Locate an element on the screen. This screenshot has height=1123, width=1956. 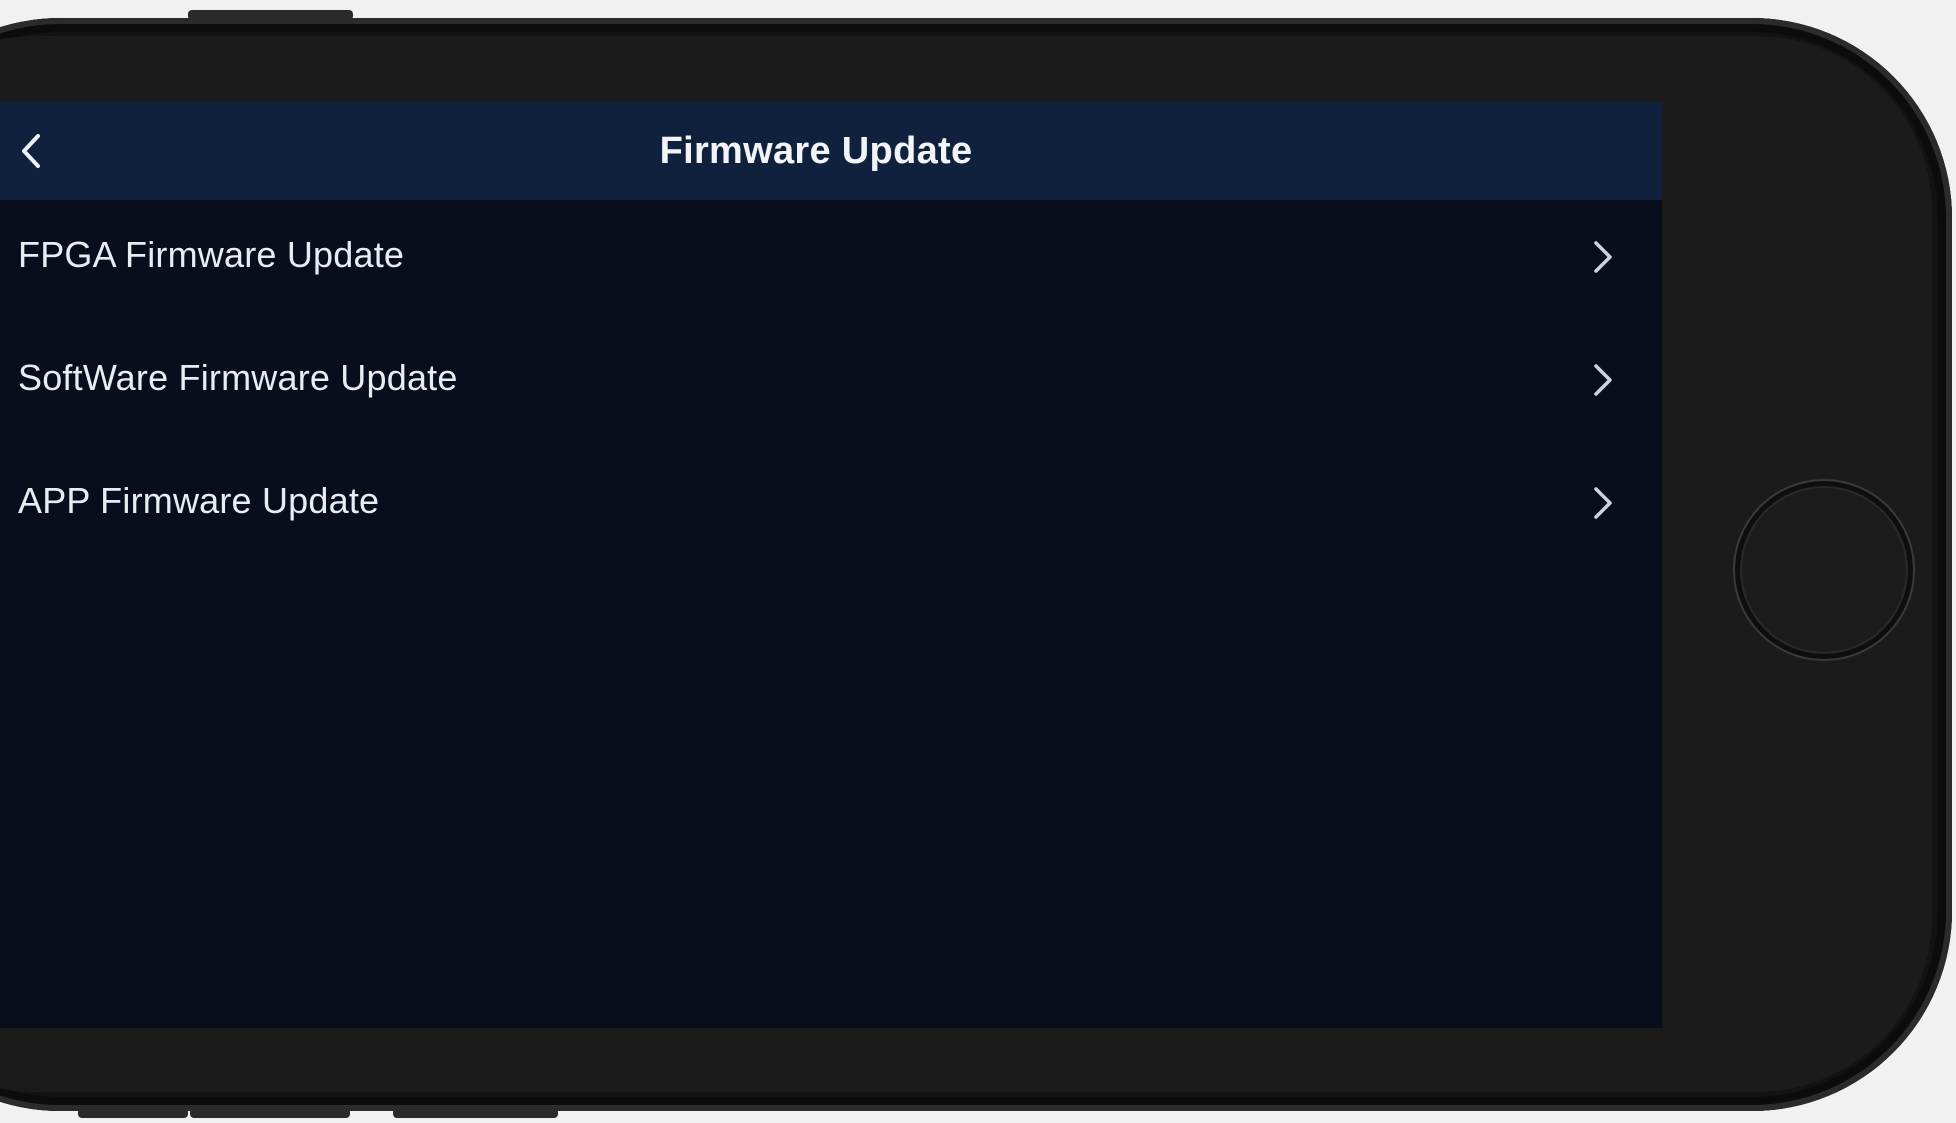
menu-item-label: FPGA Firmware Update is located at coordinates (211, 254).